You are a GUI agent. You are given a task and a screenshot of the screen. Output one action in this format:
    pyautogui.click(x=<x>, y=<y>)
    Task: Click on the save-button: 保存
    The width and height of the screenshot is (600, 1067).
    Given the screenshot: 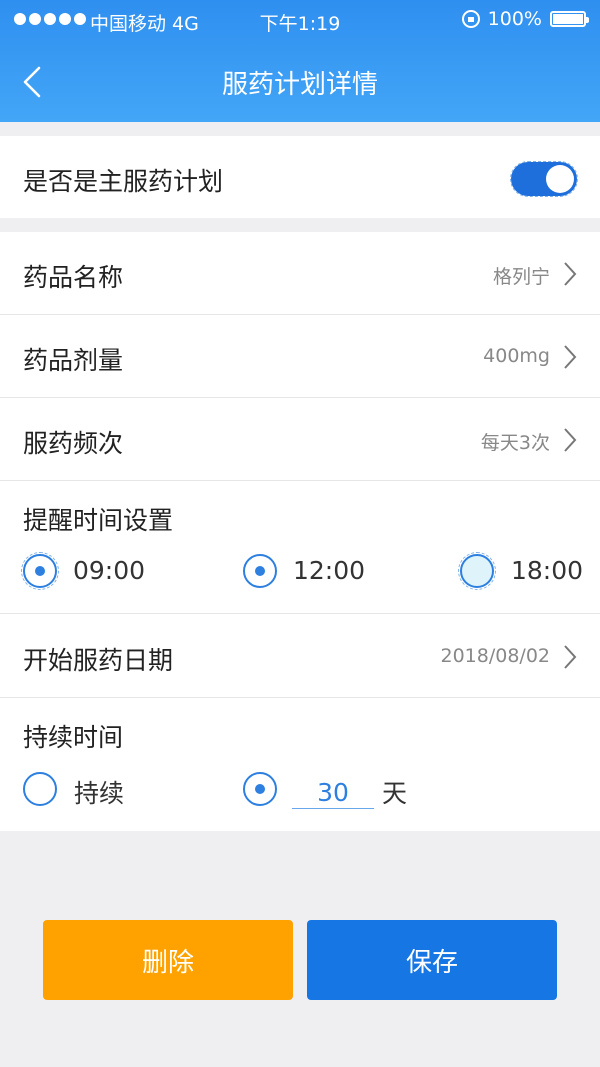 What is the action you would take?
    pyautogui.click(x=432, y=960)
    